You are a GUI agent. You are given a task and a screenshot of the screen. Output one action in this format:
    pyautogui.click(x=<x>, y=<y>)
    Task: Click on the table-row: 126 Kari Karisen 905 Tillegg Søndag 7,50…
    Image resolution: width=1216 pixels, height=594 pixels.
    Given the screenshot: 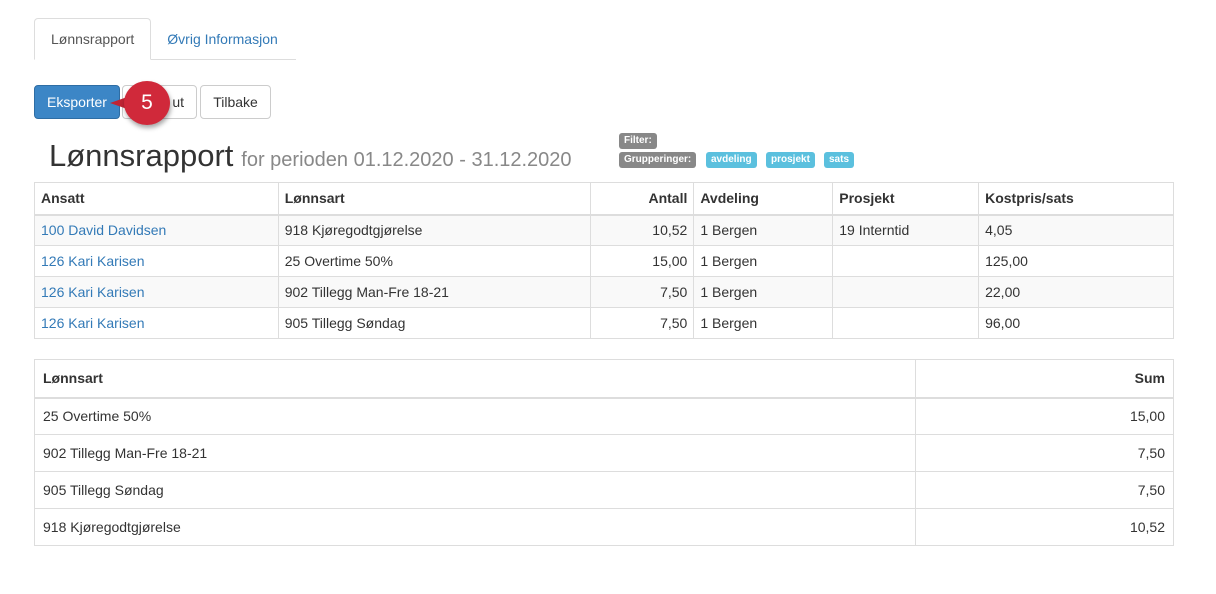 What is the action you would take?
    pyautogui.click(x=604, y=323)
    